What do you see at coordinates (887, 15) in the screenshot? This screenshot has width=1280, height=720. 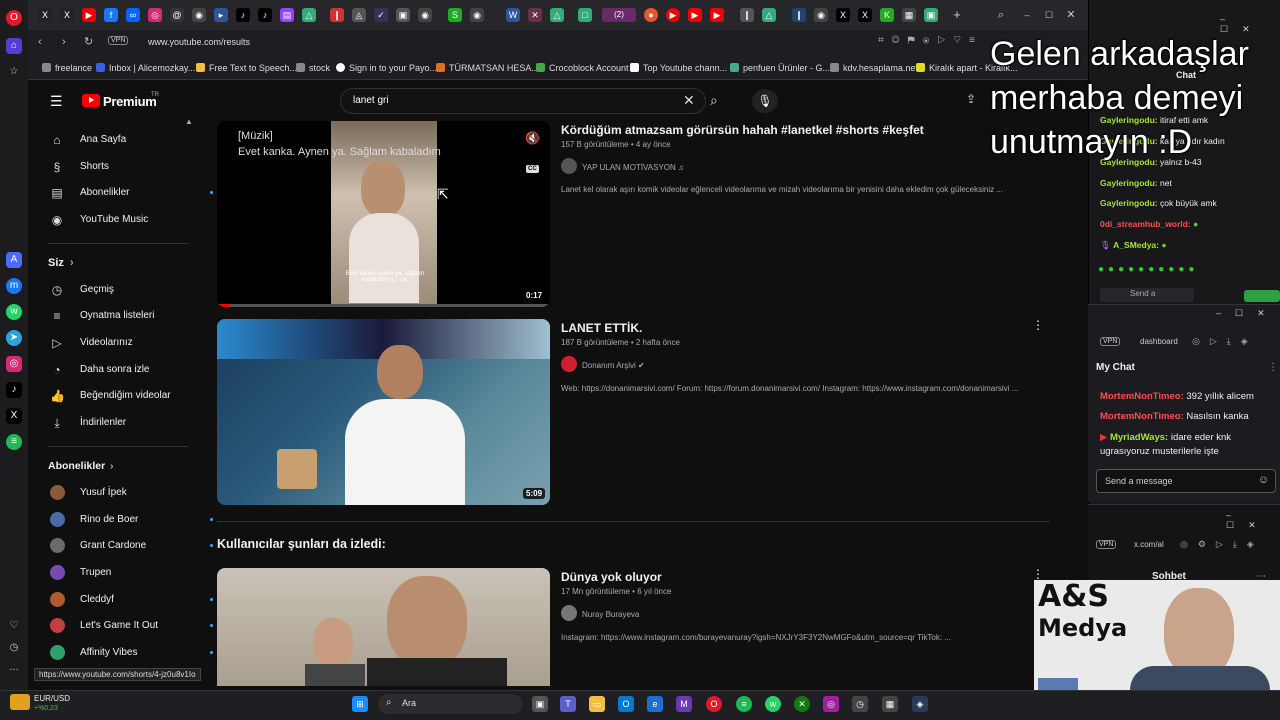 I see `tab-site-icon: K` at bounding box center [887, 15].